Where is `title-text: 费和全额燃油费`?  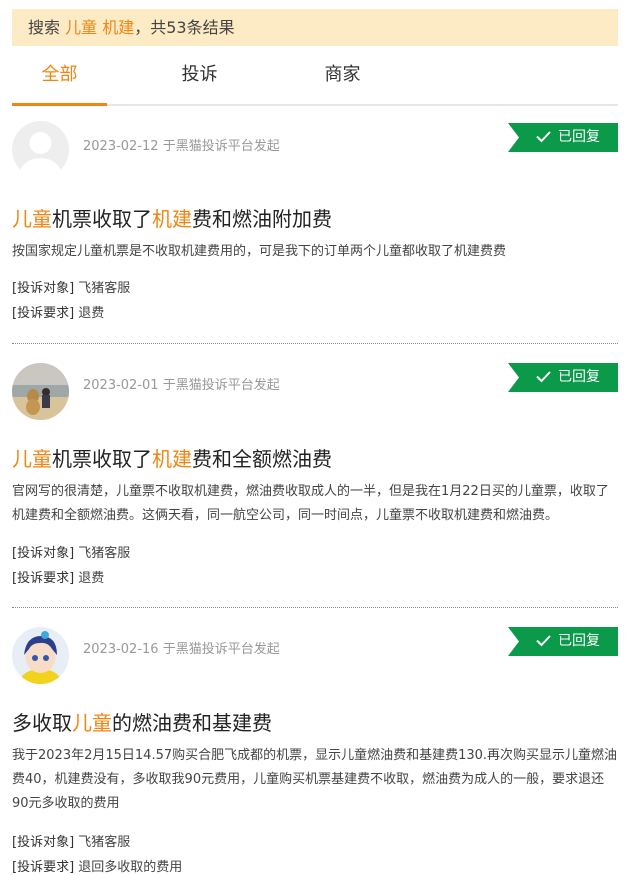 title-text: 费和全额燃油费 is located at coordinates (262, 459).